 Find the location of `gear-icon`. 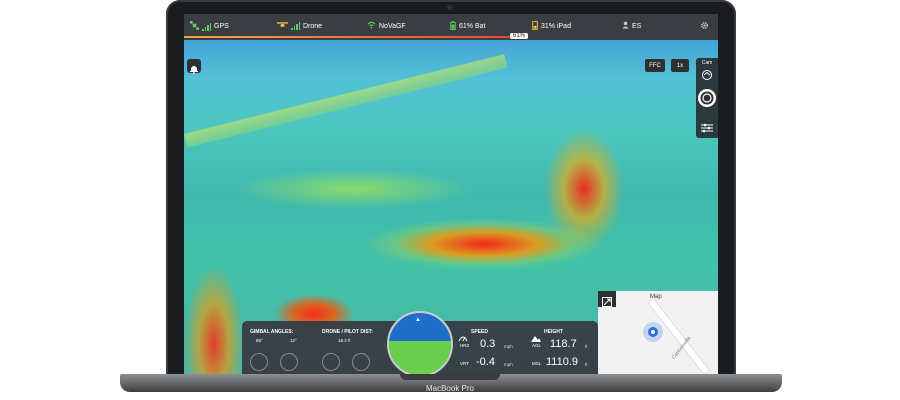

gear-icon is located at coordinates (704, 26).